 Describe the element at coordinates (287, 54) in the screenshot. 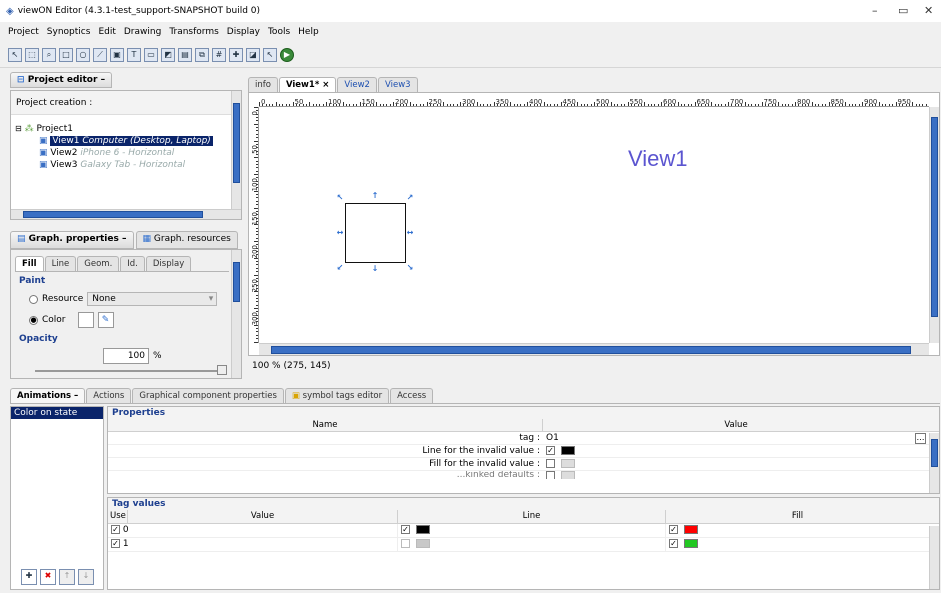

I see `run-icon: ▶` at that location.